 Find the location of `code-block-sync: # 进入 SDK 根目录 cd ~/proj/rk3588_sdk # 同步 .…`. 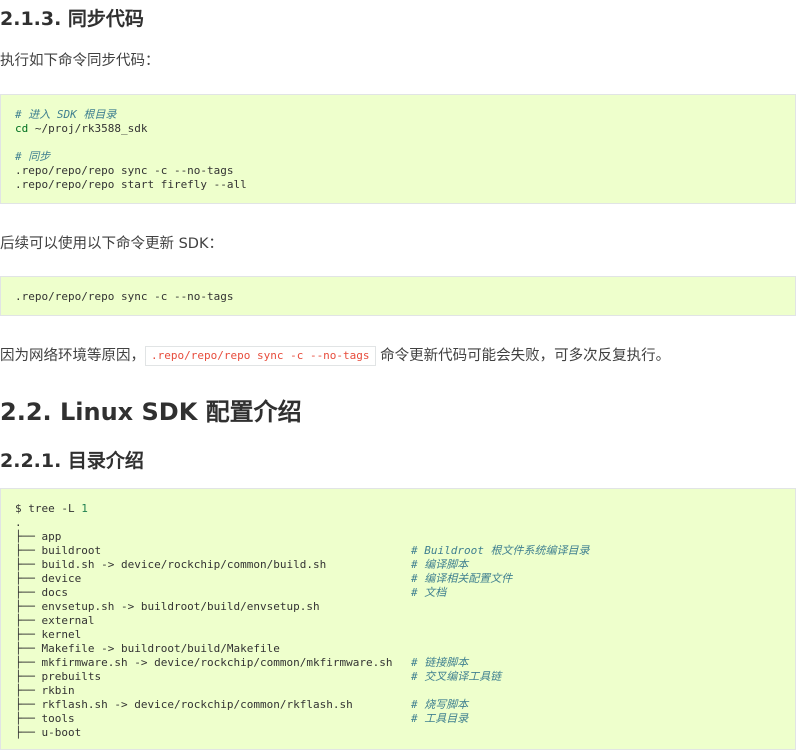

code-block-sync: # 进入 SDK 根目录 cd ~/proj/rk3588_sdk # 同步 .… is located at coordinates (398, 149).